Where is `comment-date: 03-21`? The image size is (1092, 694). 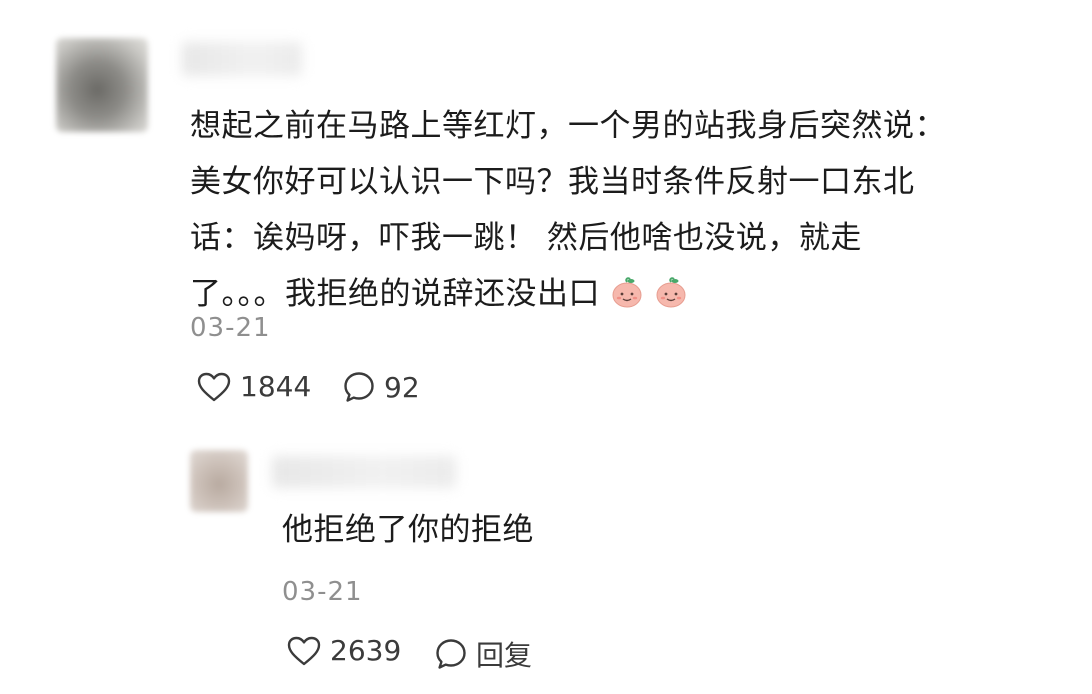
comment-date: 03-21 is located at coordinates (230, 328).